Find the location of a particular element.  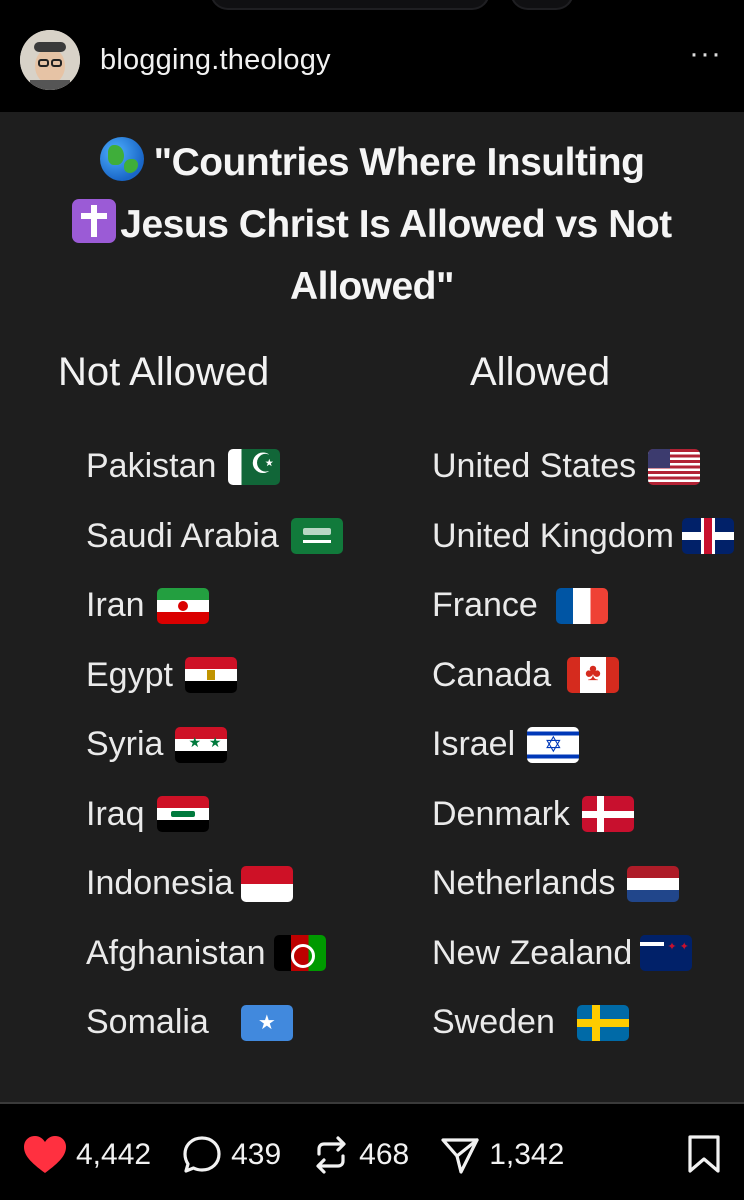

repost-button: 468 is located at coordinates (360, 1155).